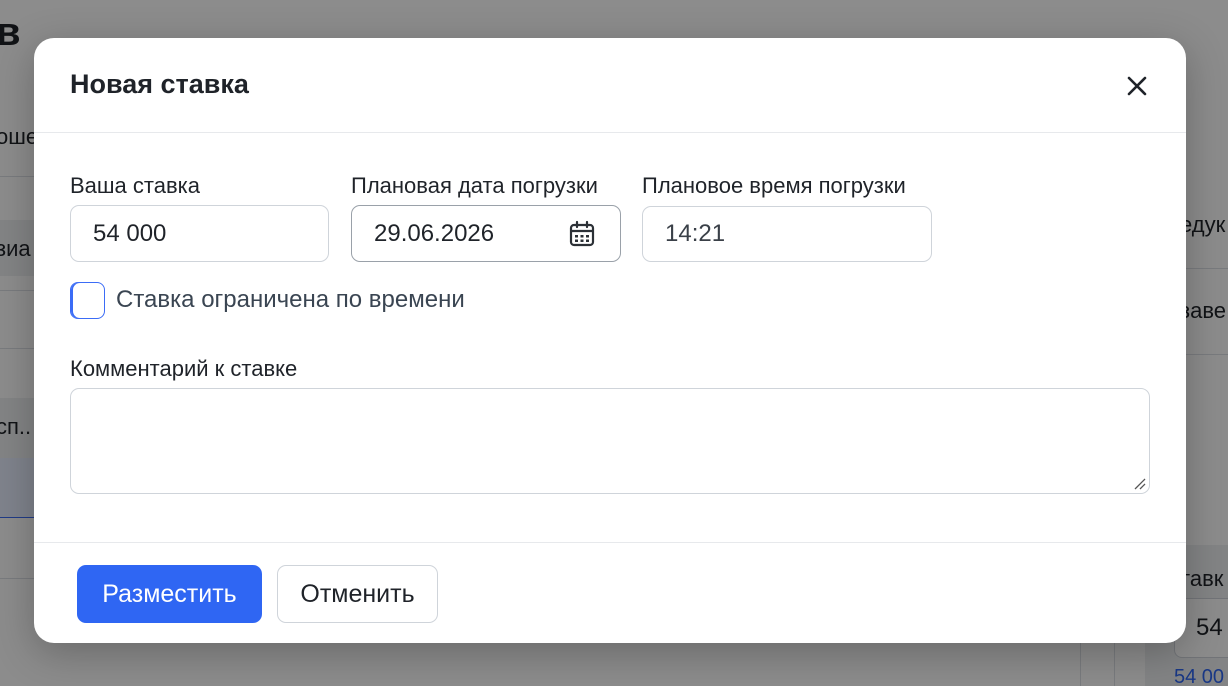  I want to click on close-button, so click(1137, 86).